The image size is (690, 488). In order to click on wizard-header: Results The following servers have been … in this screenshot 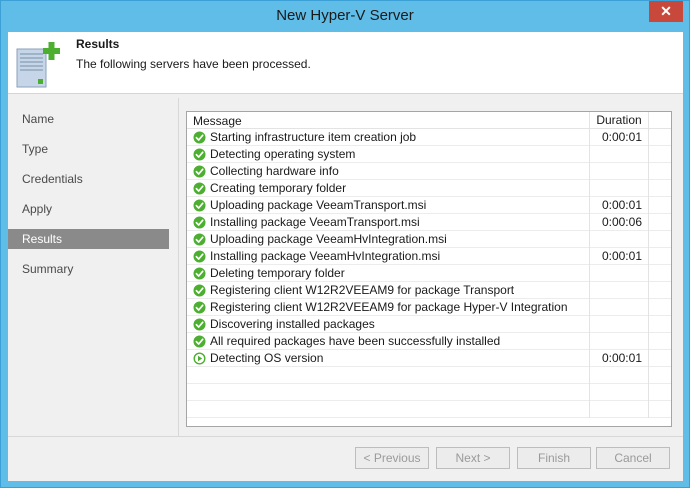, I will do `click(345, 63)`.